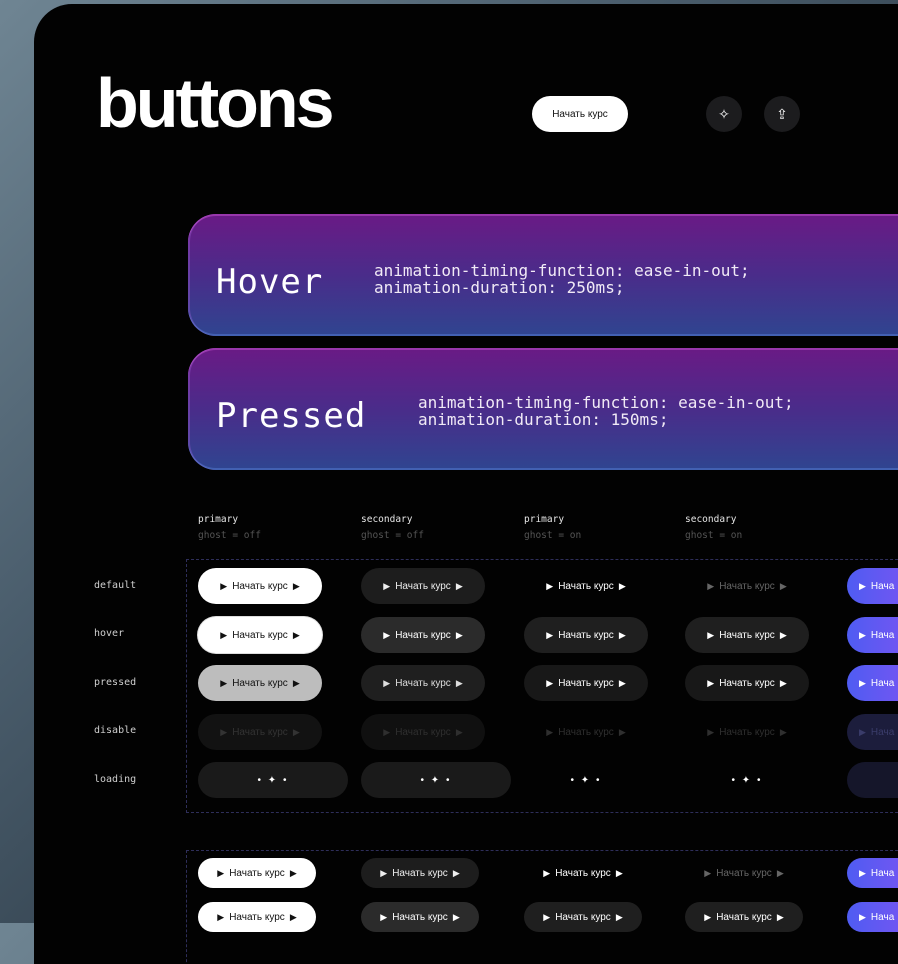 The width and height of the screenshot is (898, 964). I want to click on accent-pressed-button: ▶ Нача, so click(872, 683).